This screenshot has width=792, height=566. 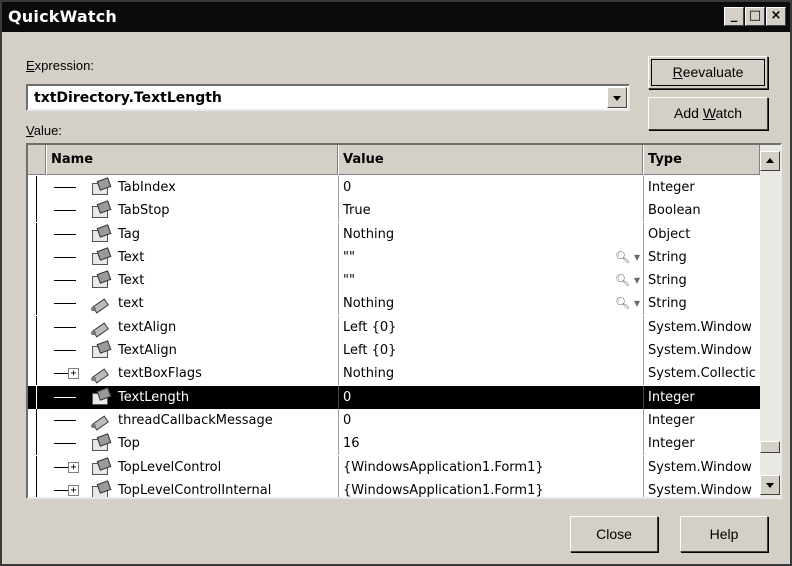 I want to click on type-cell: Boolean, so click(x=701, y=211).